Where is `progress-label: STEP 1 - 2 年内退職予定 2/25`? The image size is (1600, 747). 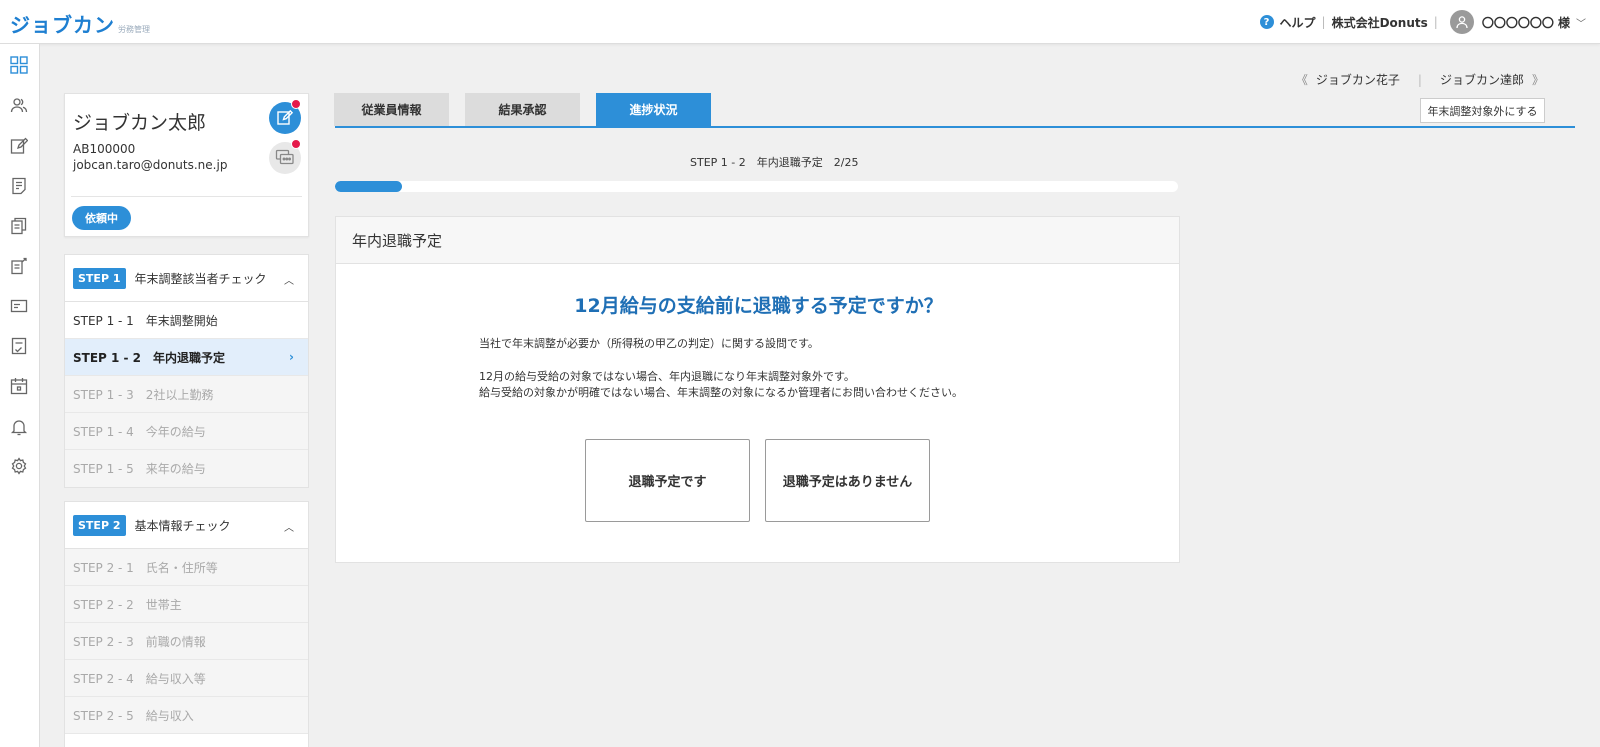
progress-label: STEP 1 - 2 年内退職予定 2/25 is located at coordinates (774, 162).